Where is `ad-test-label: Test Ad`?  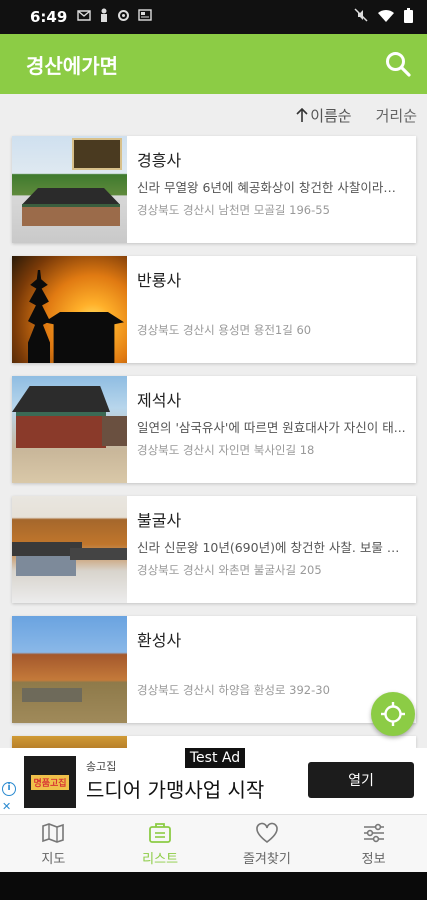
ad-test-label: Test Ad is located at coordinates (215, 758).